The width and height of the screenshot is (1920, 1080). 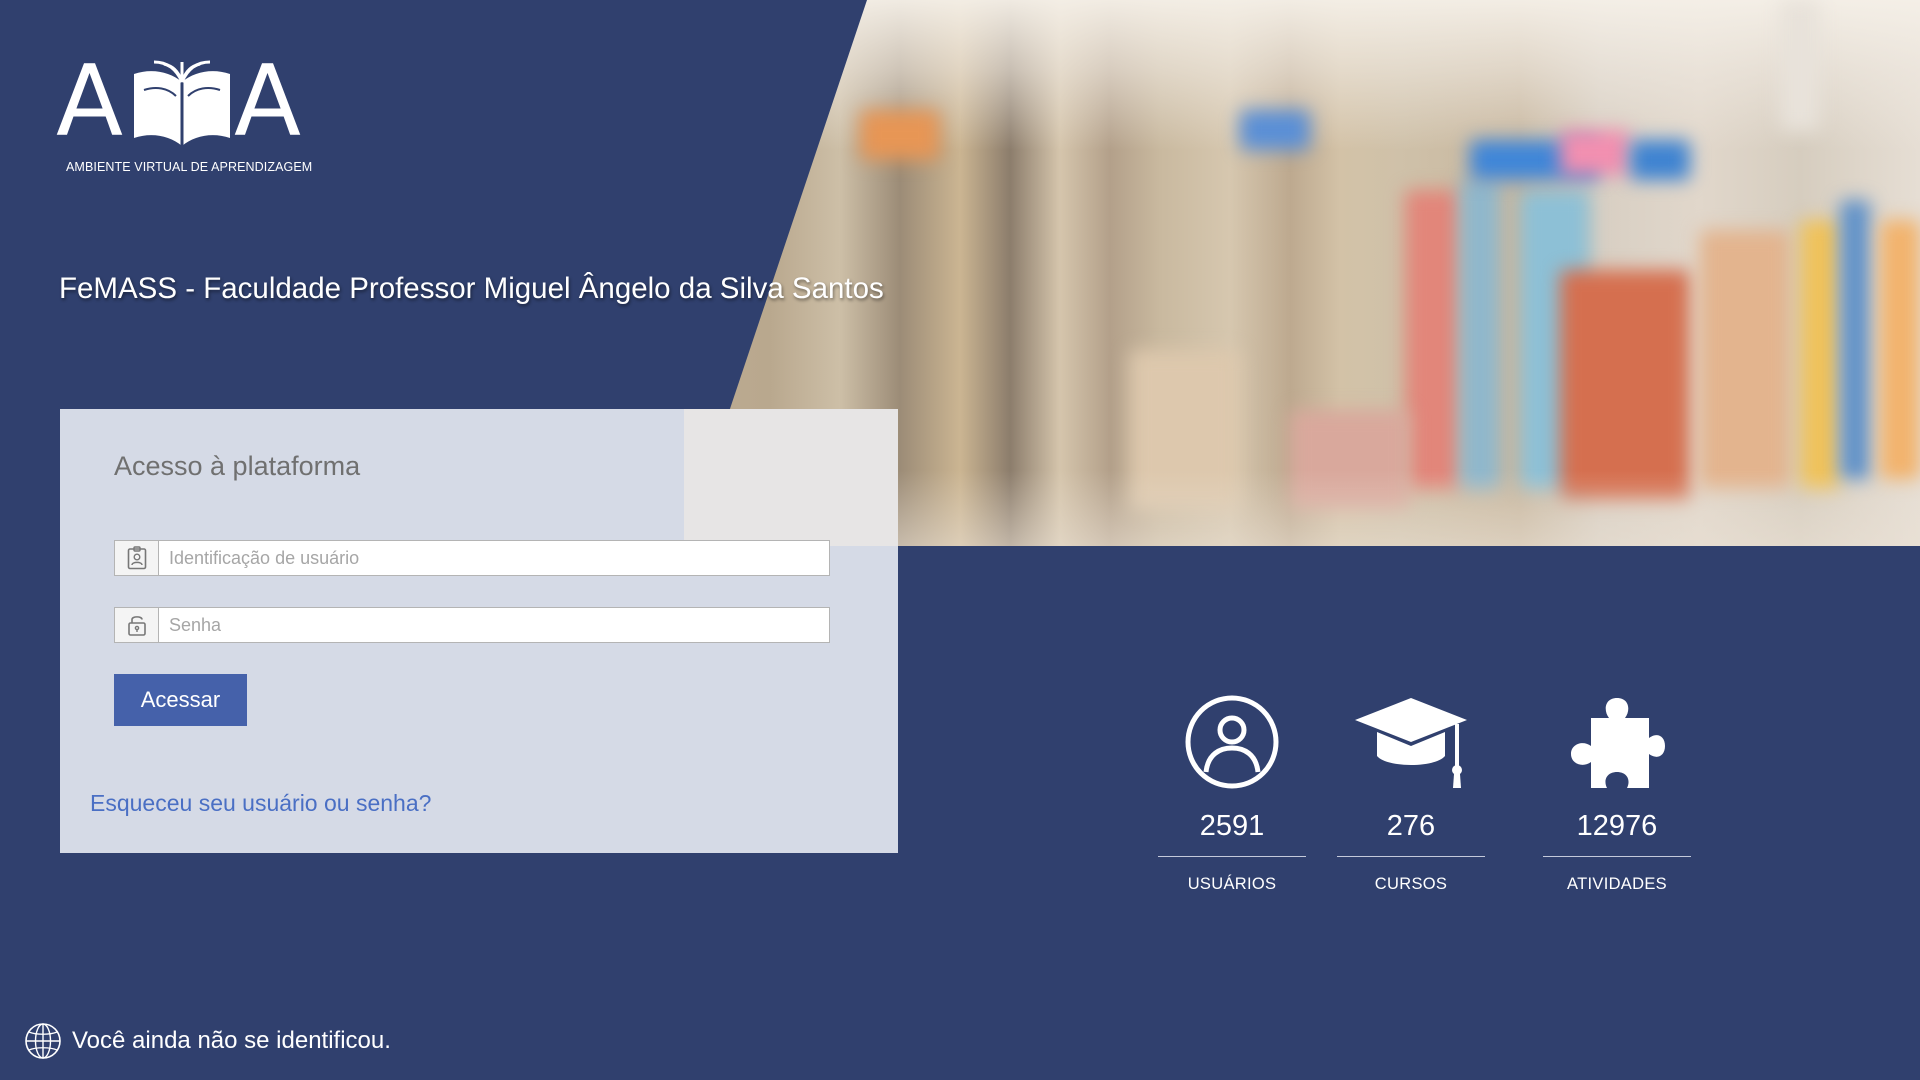 What do you see at coordinates (1411, 826) in the screenshot?
I see `stat-value: 276` at bounding box center [1411, 826].